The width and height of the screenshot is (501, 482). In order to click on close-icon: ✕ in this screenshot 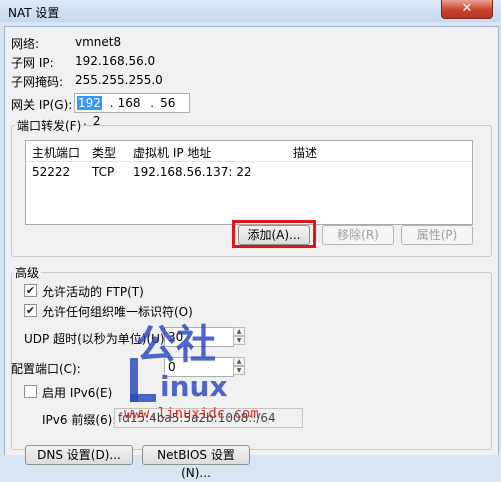, I will do `click(467, 8)`.